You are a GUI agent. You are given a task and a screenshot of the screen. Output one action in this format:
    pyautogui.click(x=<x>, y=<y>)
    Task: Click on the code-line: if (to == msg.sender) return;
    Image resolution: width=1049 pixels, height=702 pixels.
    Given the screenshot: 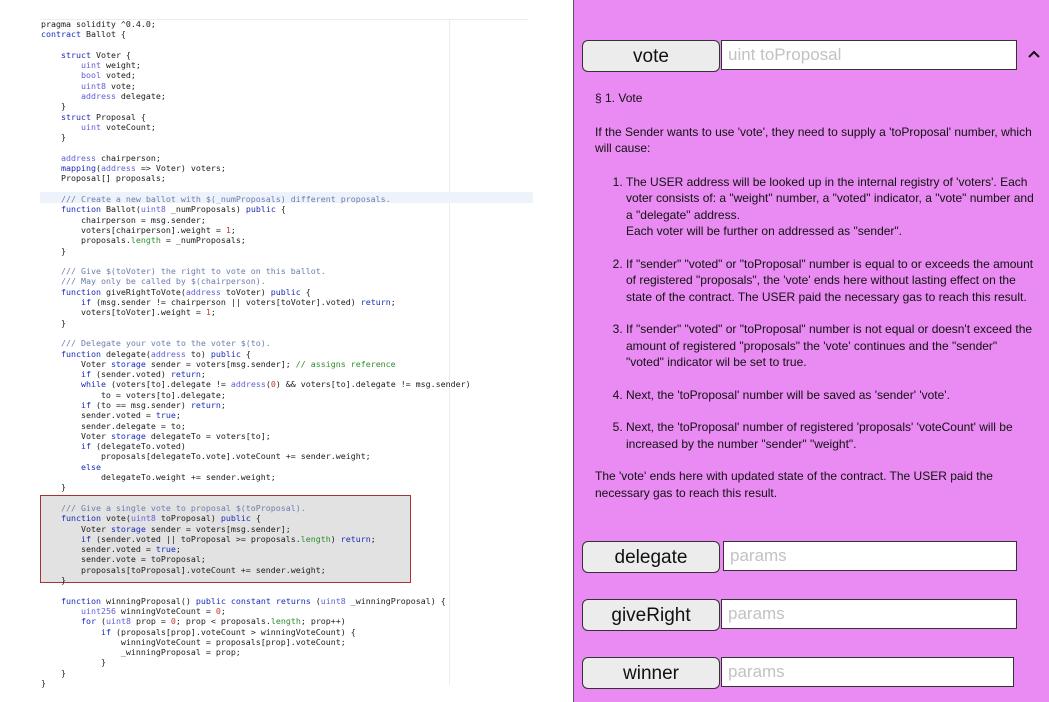 What is the action you would take?
    pyautogui.click(x=256, y=405)
    